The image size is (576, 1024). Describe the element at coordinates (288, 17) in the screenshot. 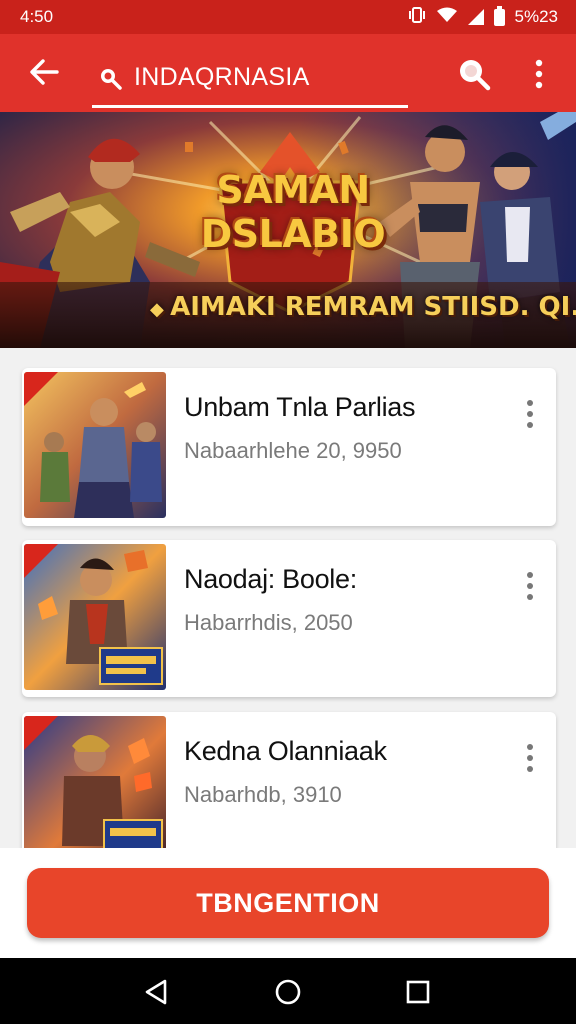

I see `status-bar: 4:50 5%23` at that location.